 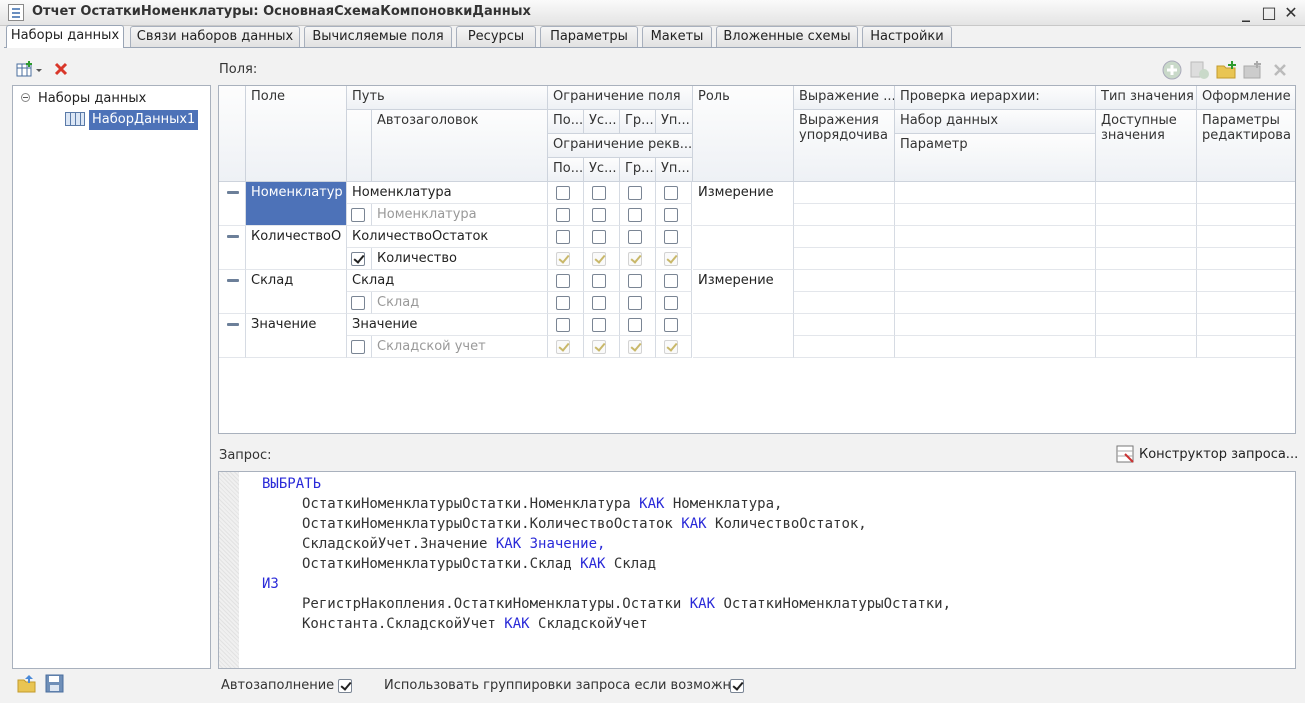 I want to click on field-name-cell: Склад, so click(x=296, y=292).